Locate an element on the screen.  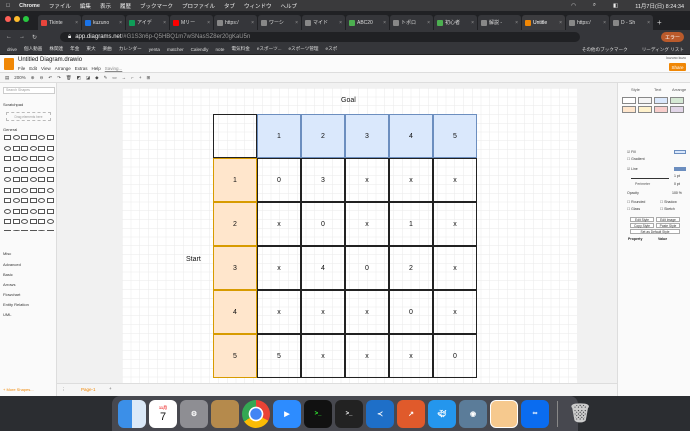
menu-view-app: View is located at coordinates (46, 68).